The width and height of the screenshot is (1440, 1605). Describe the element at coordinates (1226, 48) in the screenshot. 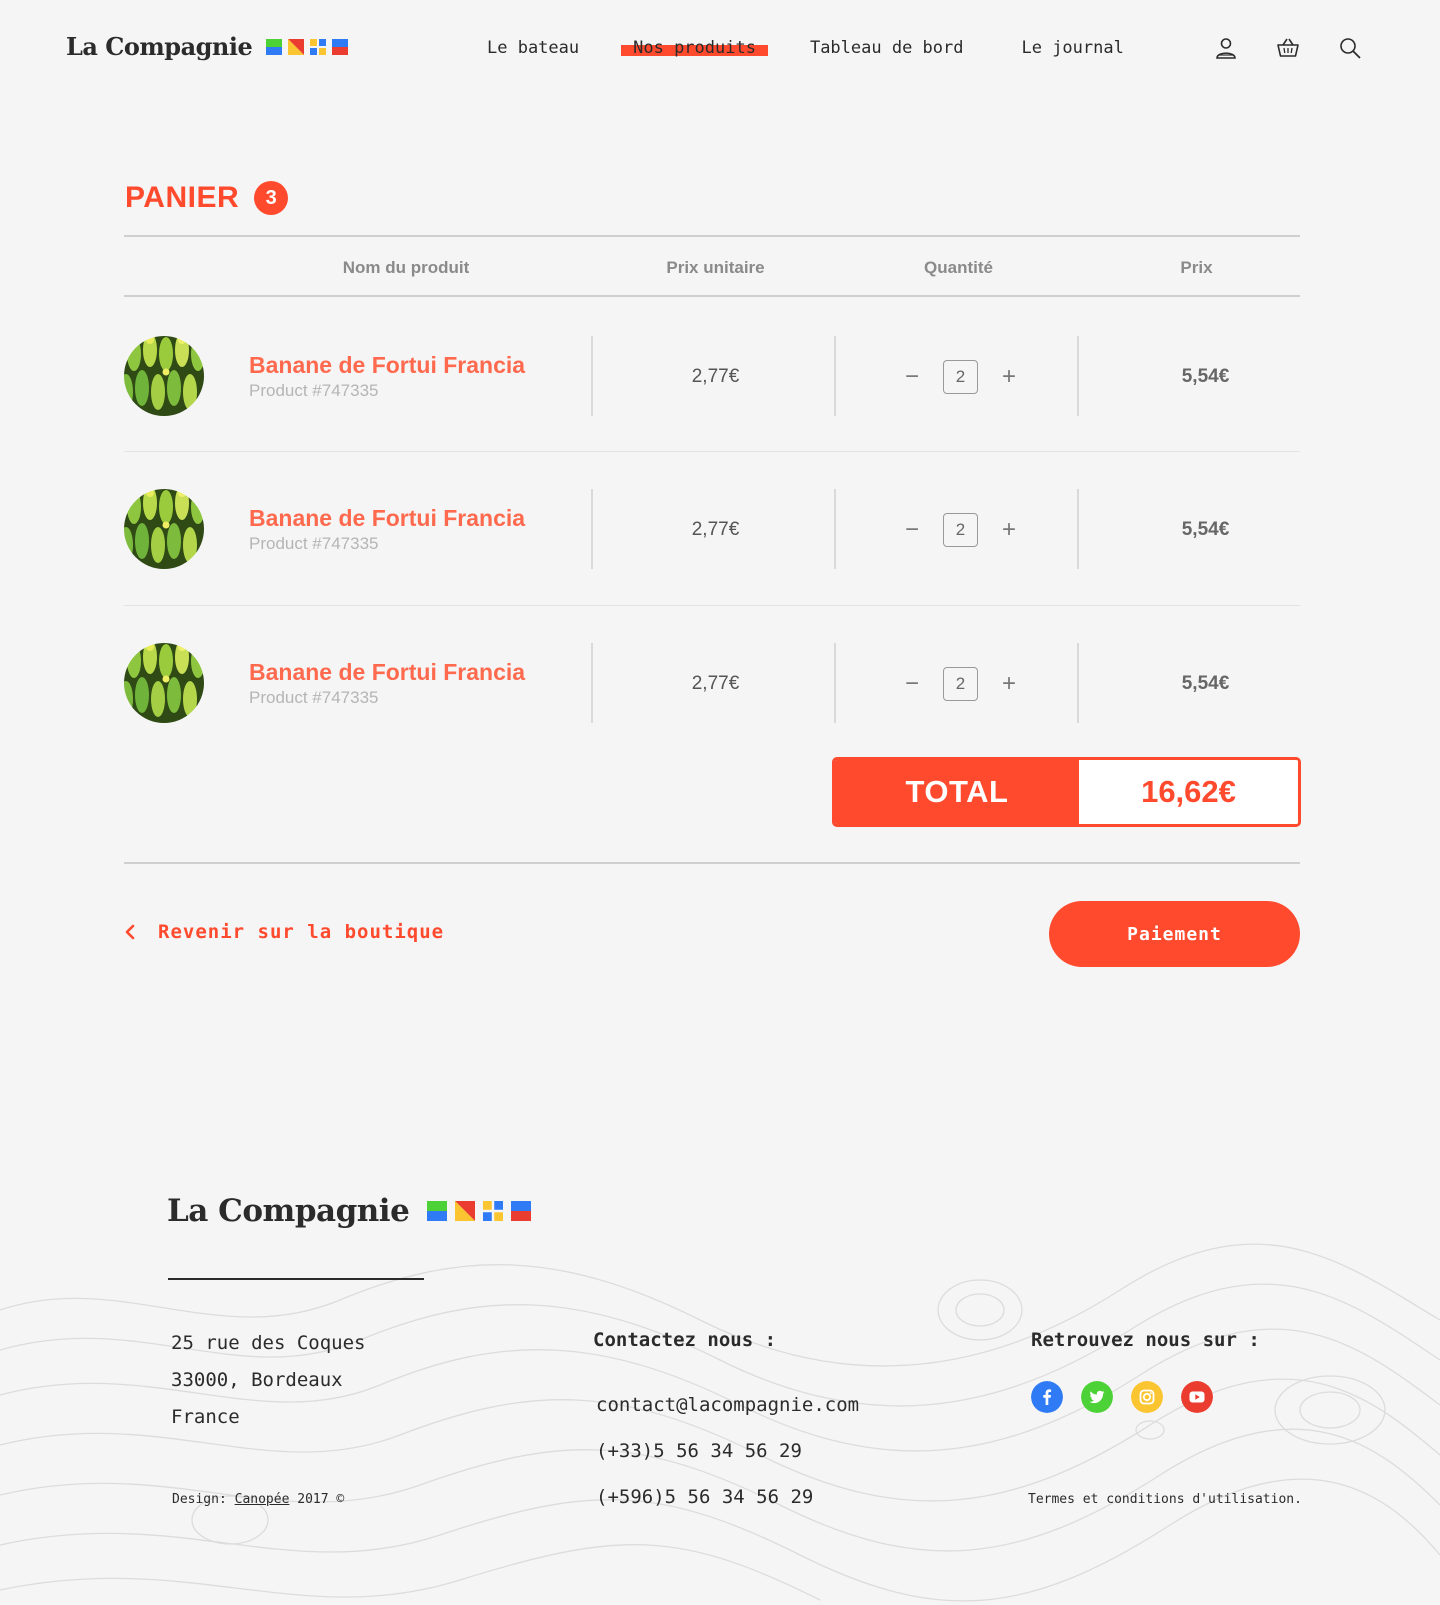

I see `user-icon` at that location.